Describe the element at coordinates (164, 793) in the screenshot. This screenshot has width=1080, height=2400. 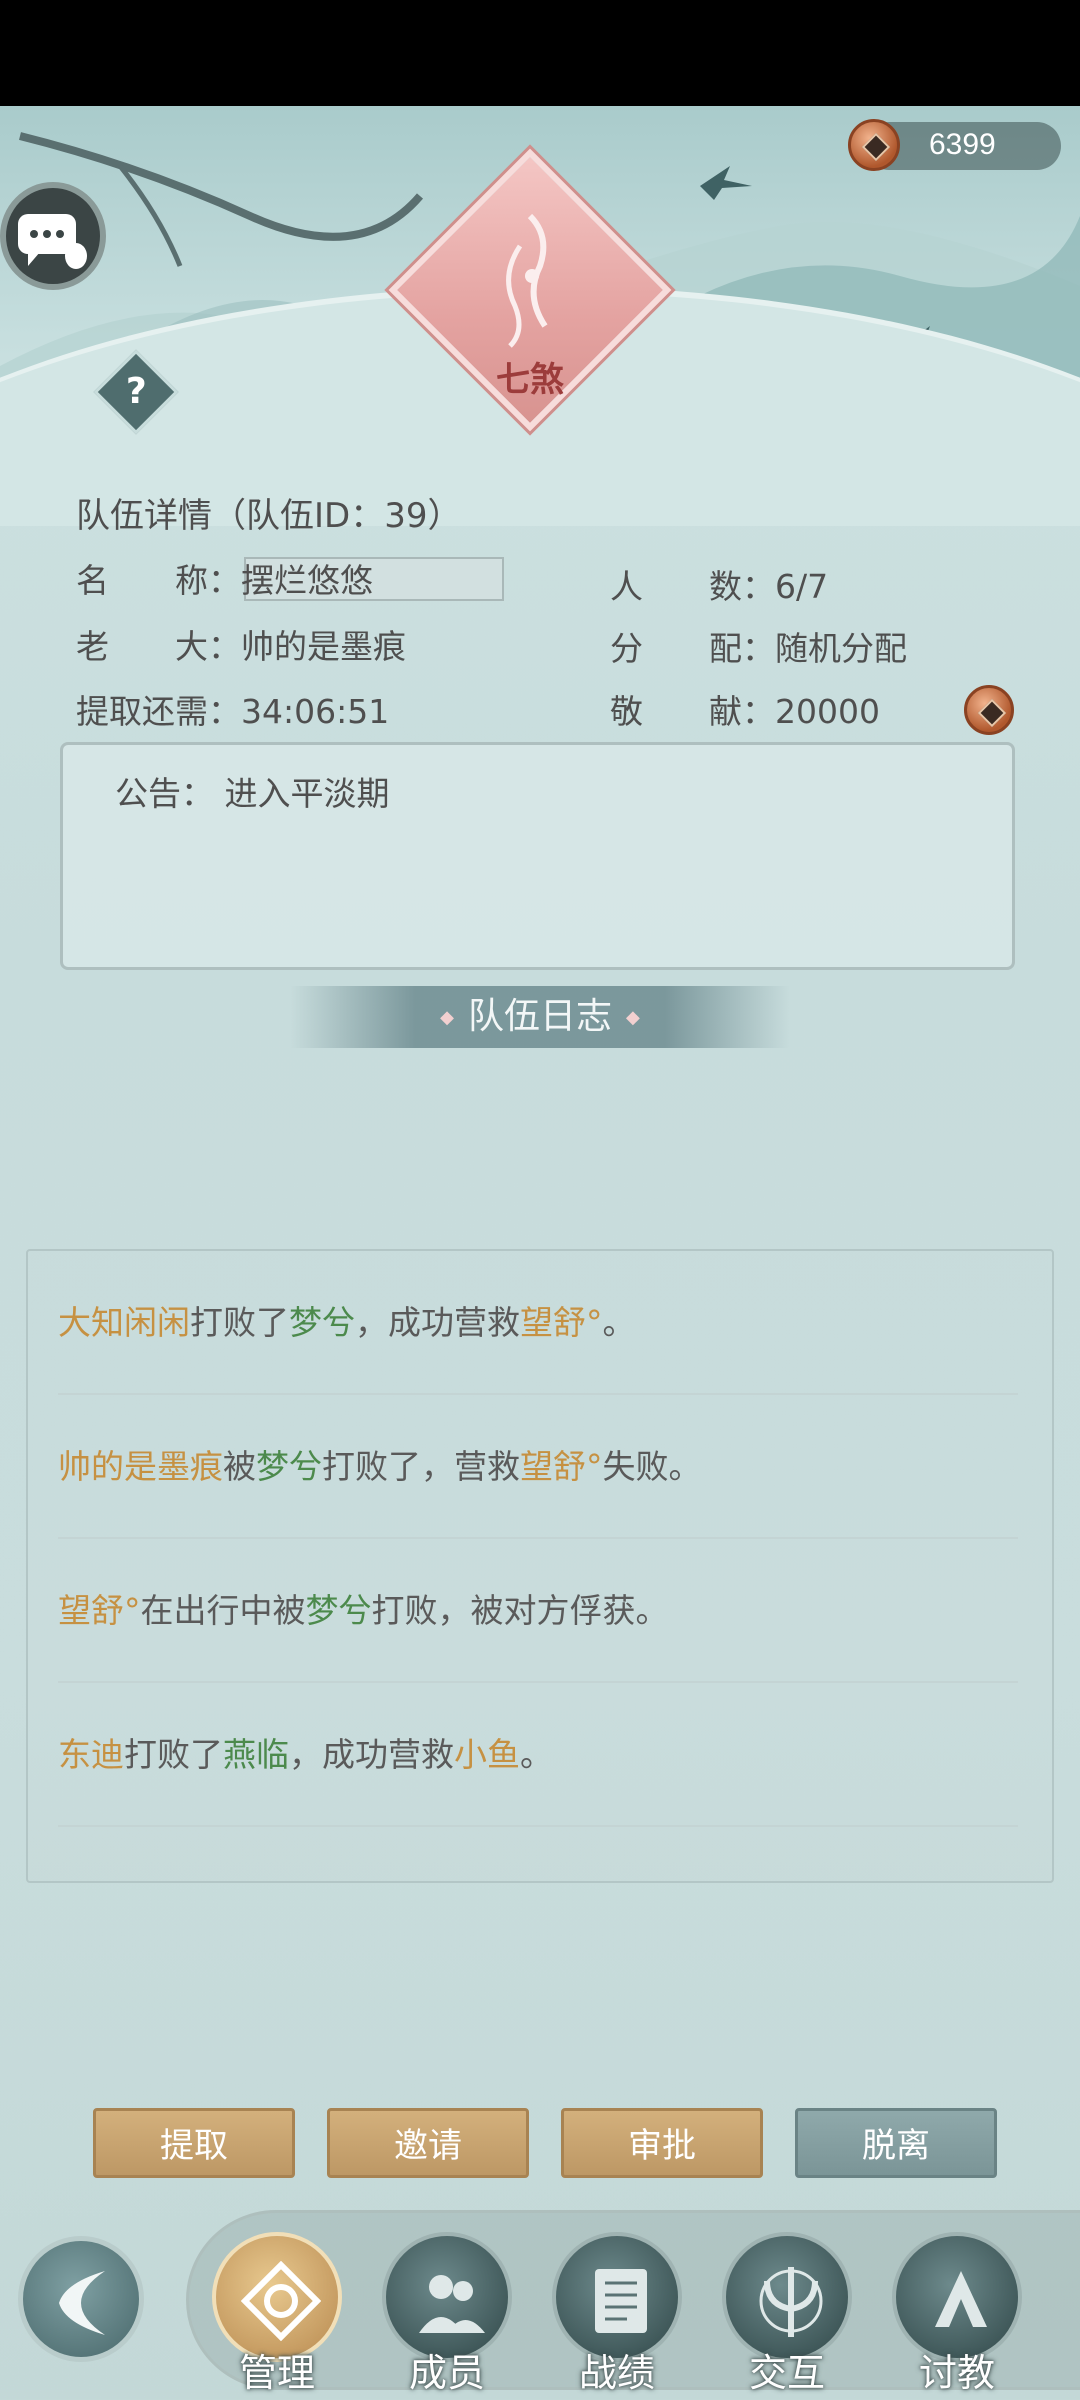
I see `notice-label: 公告：` at that location.